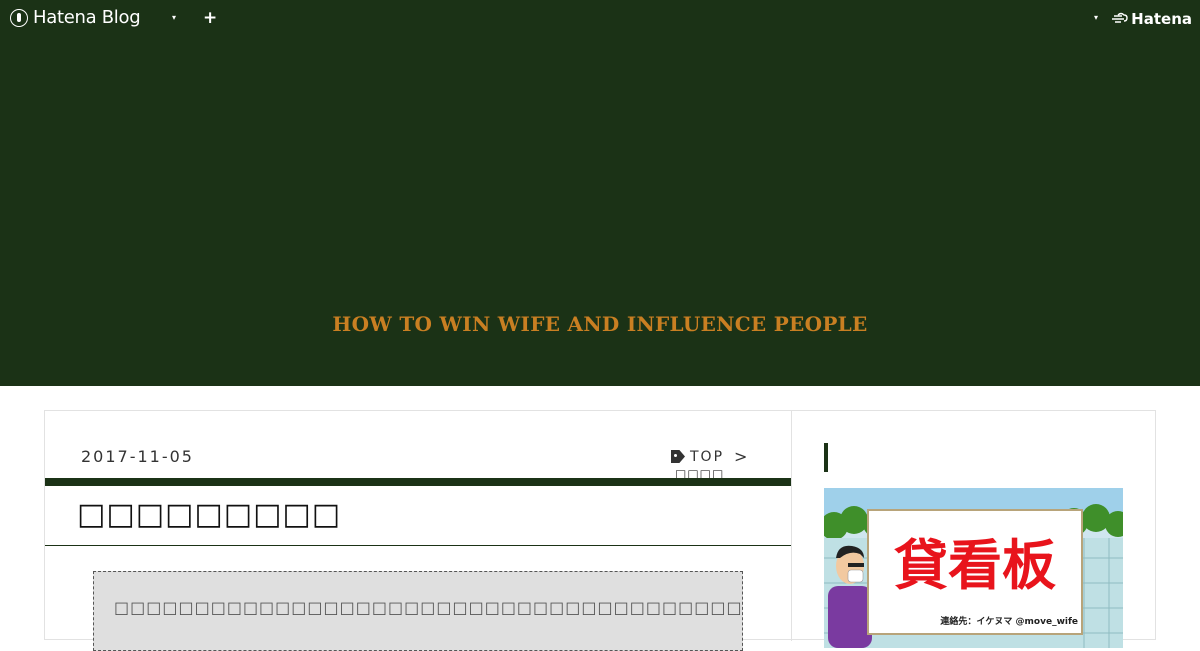  What do you see at coordinates (418, 545) in the screenshot?
I see `title-underline` at bounding box center [418, 545].